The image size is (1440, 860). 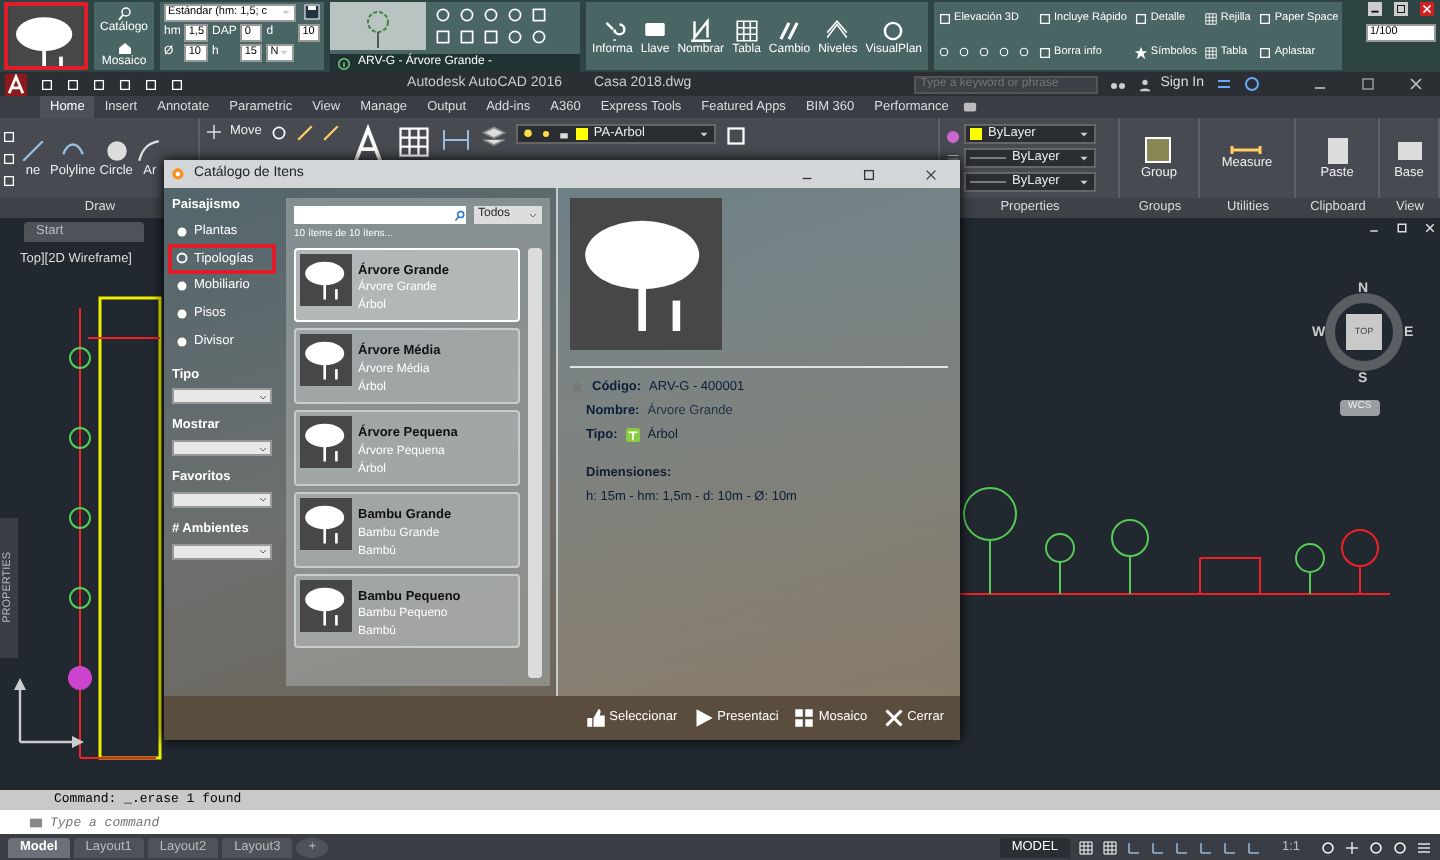 I want to click on ucs-axes-icon, so click(x=49, y=713).